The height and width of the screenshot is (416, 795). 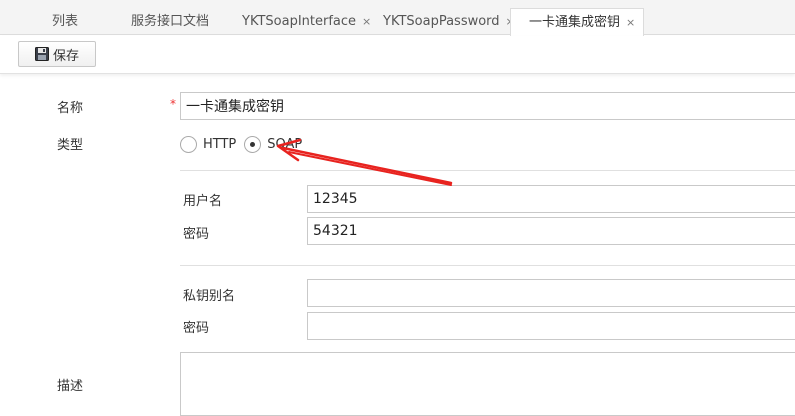 I want to click on password-label: 密码, so click(x=196, y=234).